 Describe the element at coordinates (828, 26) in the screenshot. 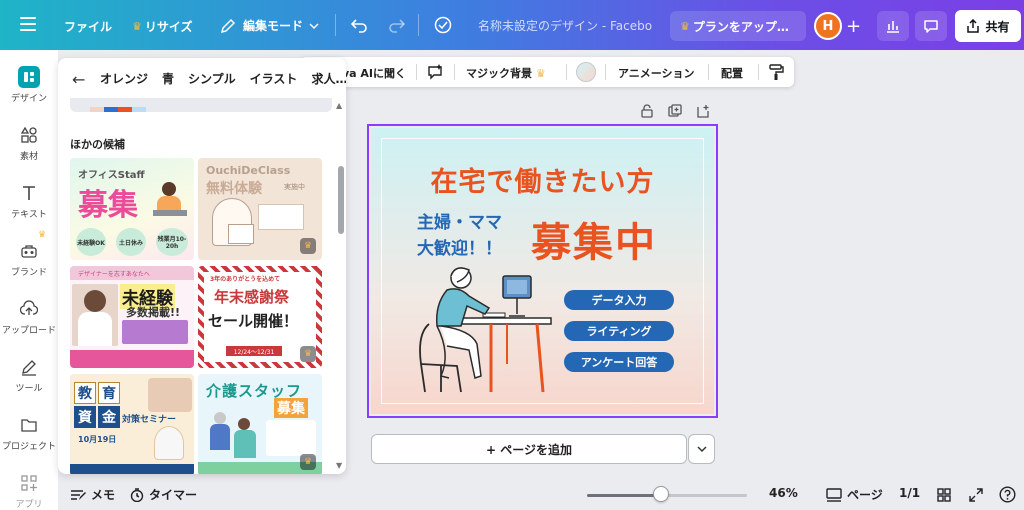

I see `avatar: H` at that location.